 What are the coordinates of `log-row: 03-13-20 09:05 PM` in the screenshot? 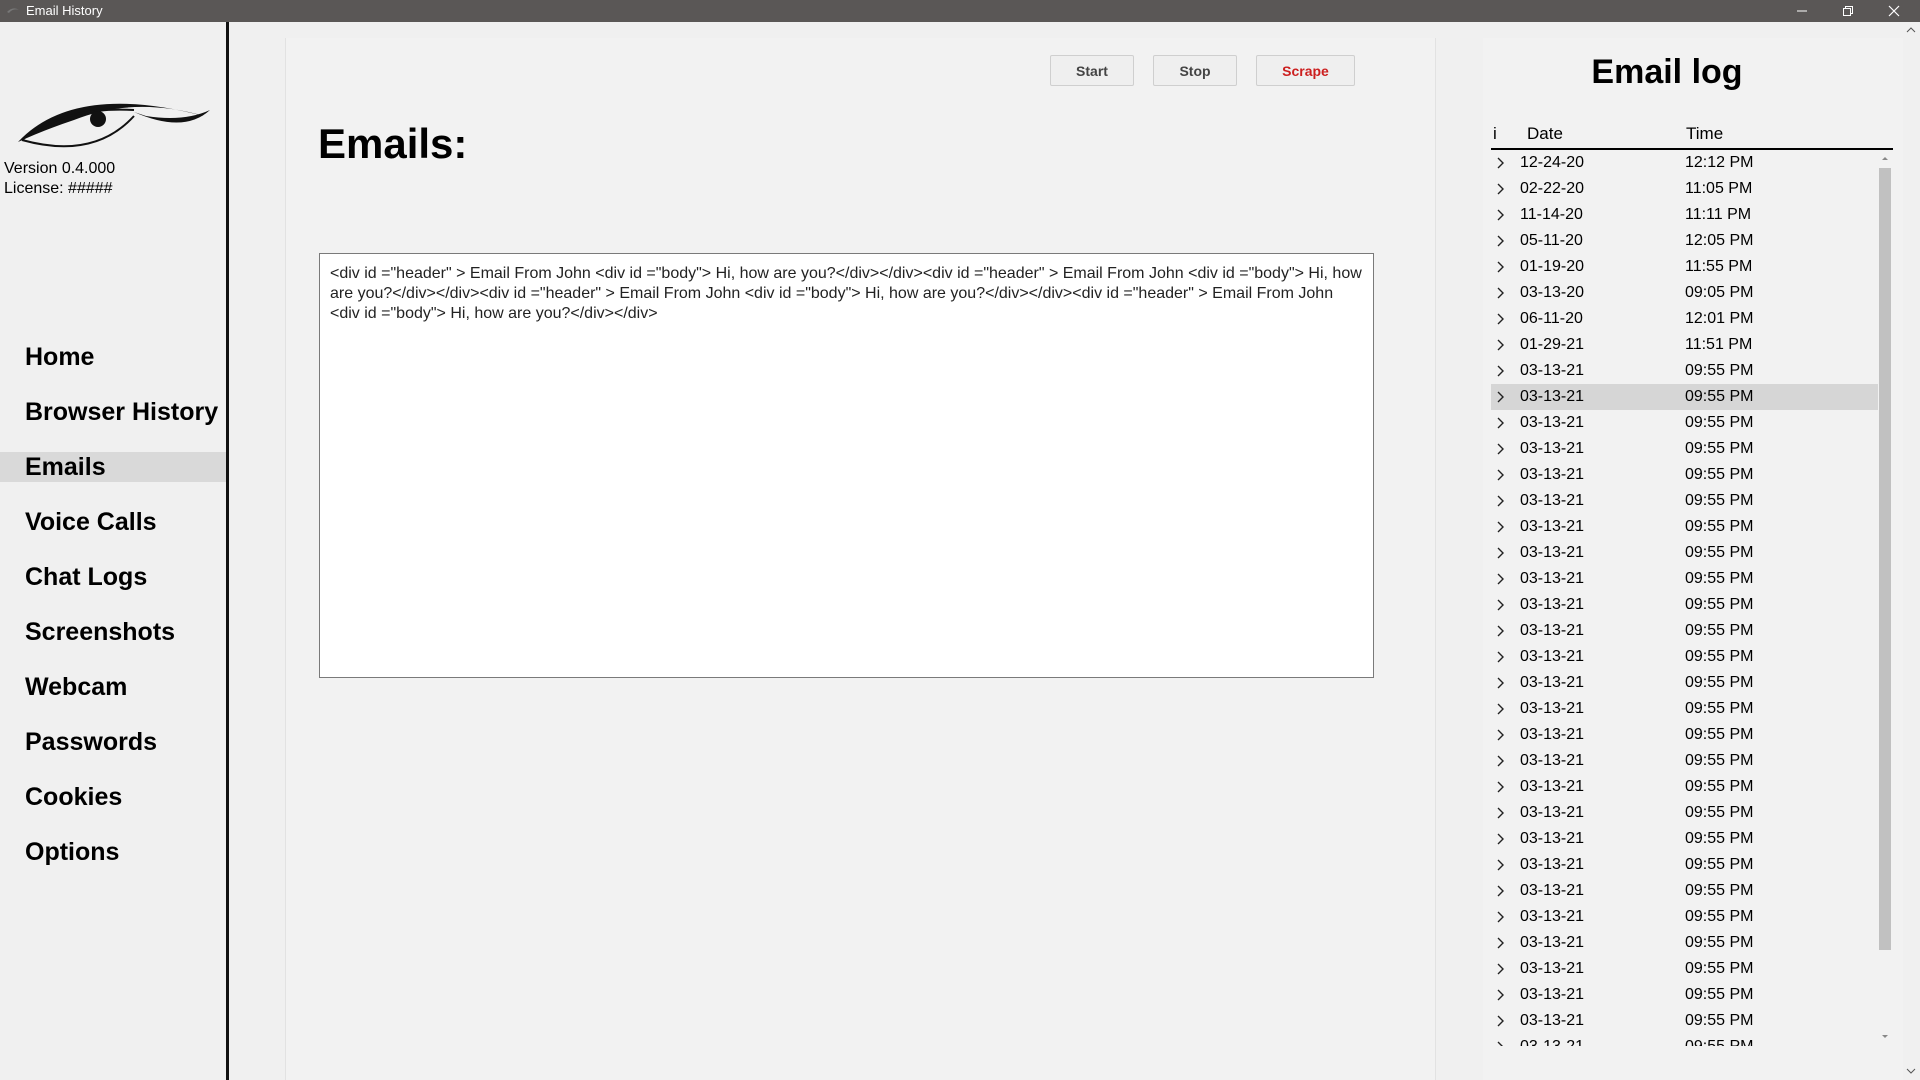 It's located at (1684, 293).